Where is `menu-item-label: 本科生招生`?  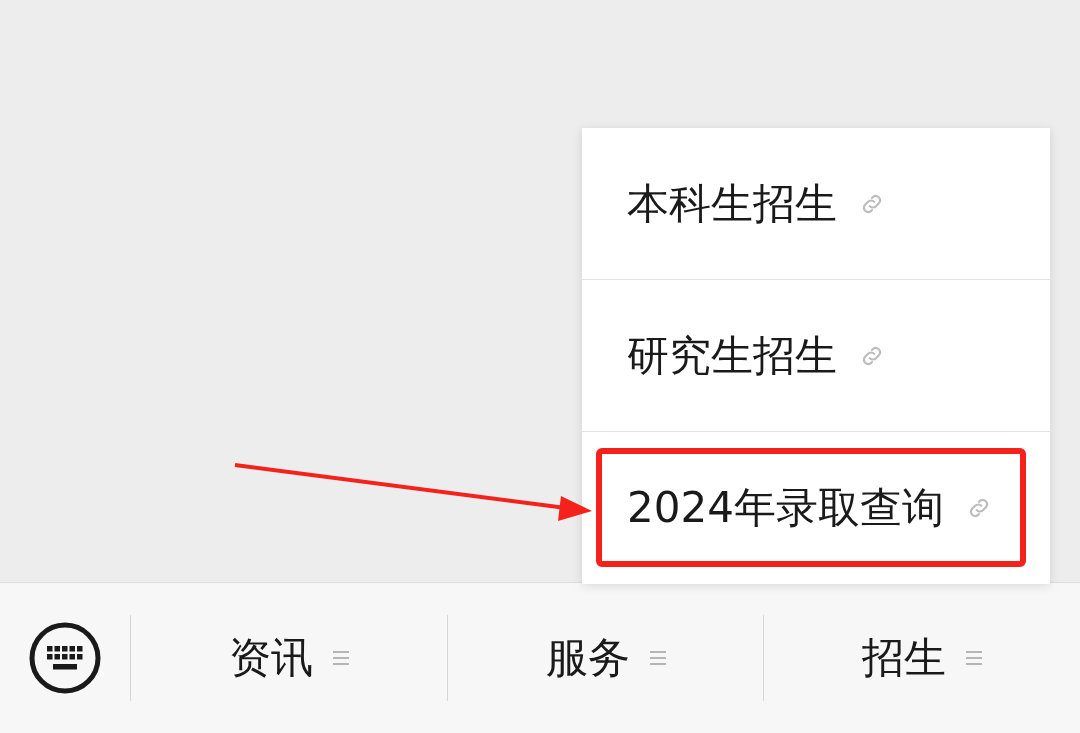 menu-item-label: 本科生招生 is located at coordinates (732, 203).